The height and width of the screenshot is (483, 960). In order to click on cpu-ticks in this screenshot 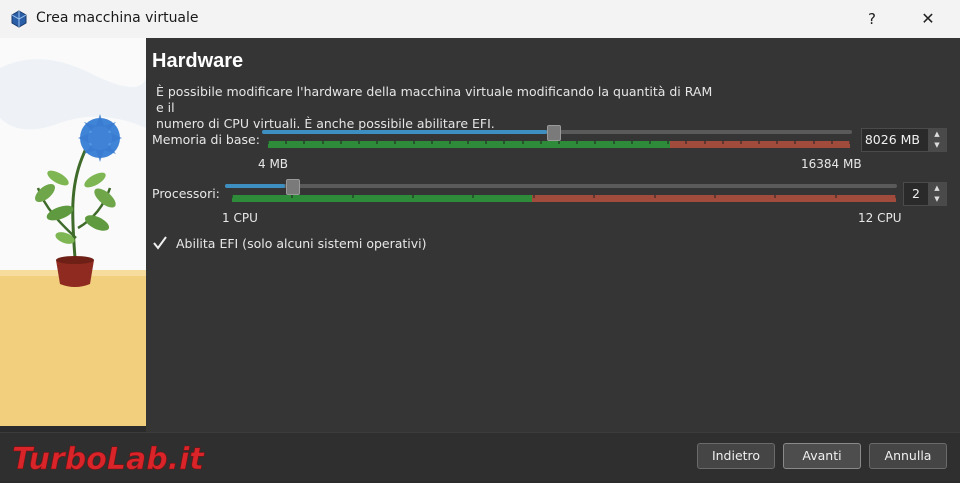, I will do `click(564, 198)`.